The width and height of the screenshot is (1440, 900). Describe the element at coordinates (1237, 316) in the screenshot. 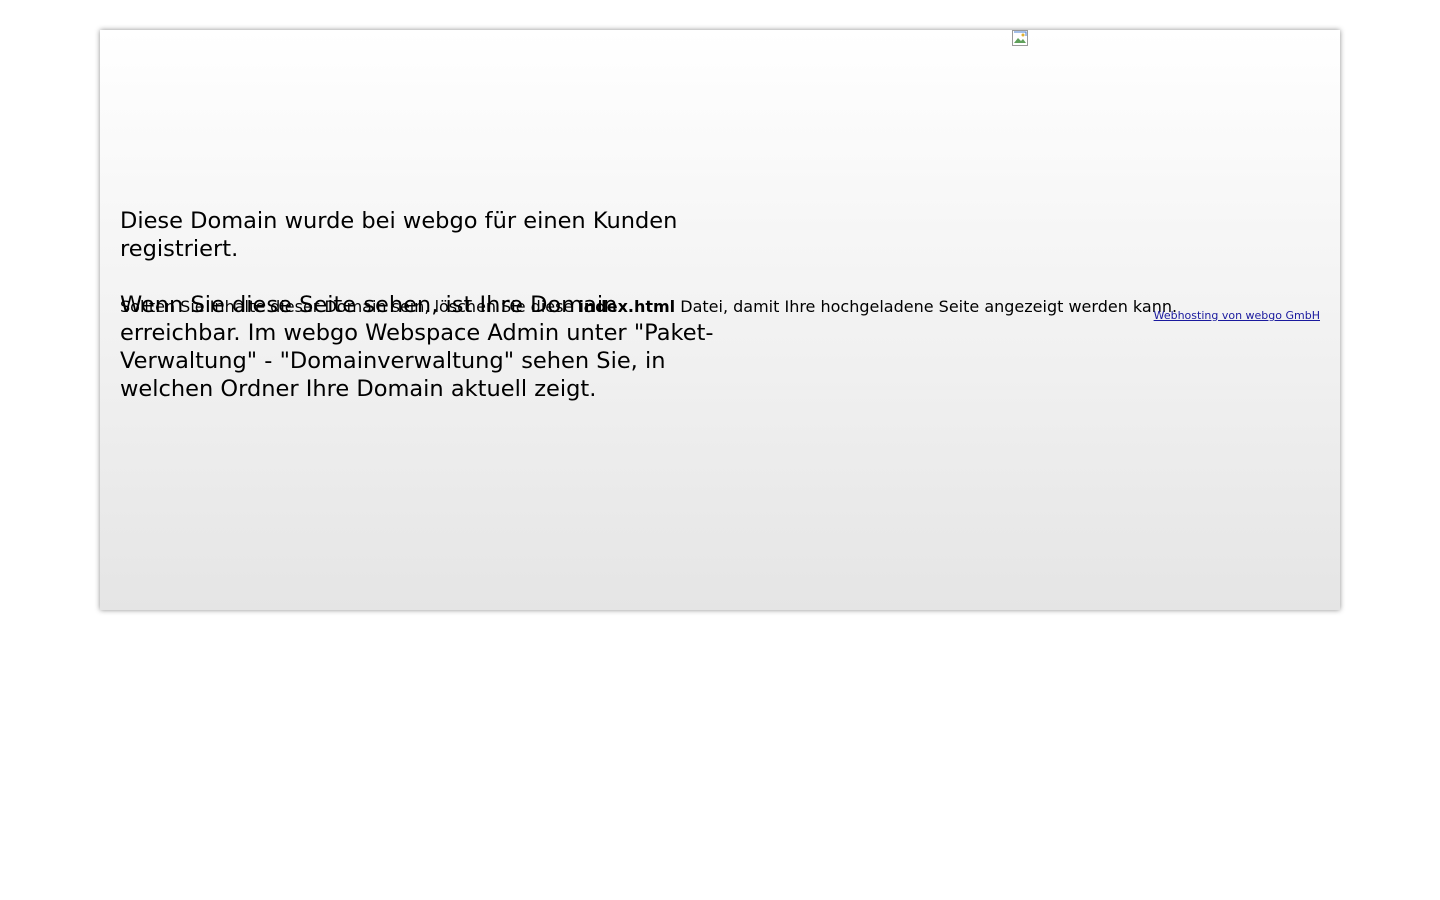

I see `webgo-hosting-link: Webhosting von webgo GmbH` at that location.